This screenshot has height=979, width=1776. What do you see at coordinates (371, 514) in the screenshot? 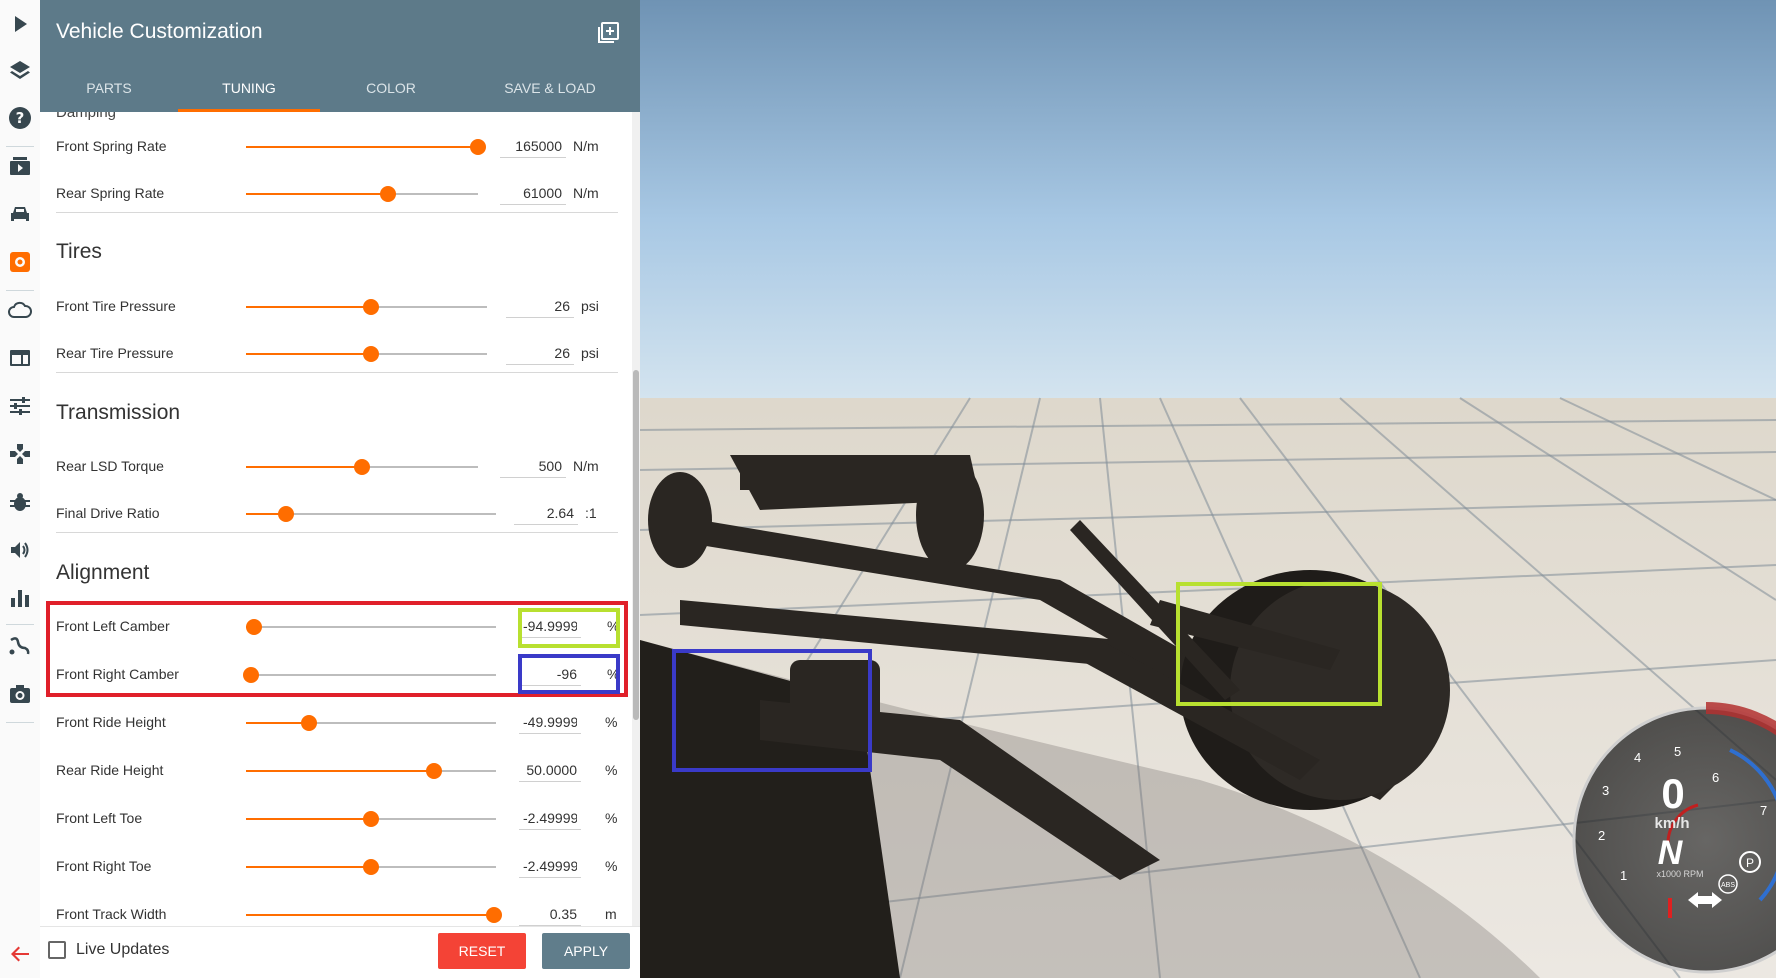
I see `final-drive-ratio-slider` at bounding box center [371, 514].